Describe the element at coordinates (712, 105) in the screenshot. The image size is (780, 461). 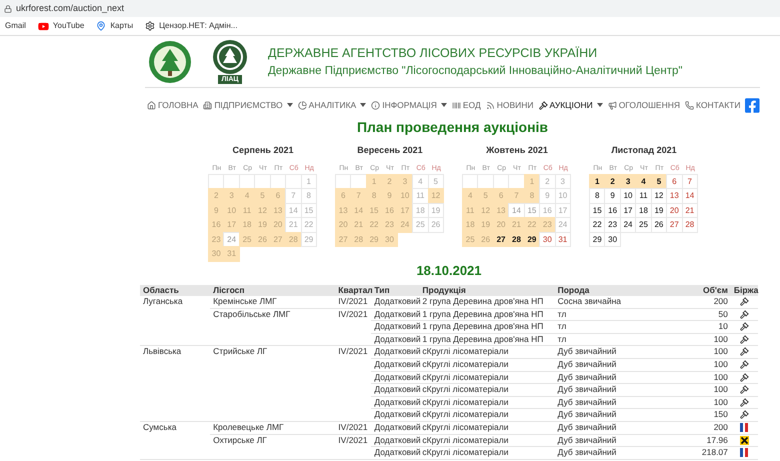
I see `nav-link: КОНТАКТИ` at that location.